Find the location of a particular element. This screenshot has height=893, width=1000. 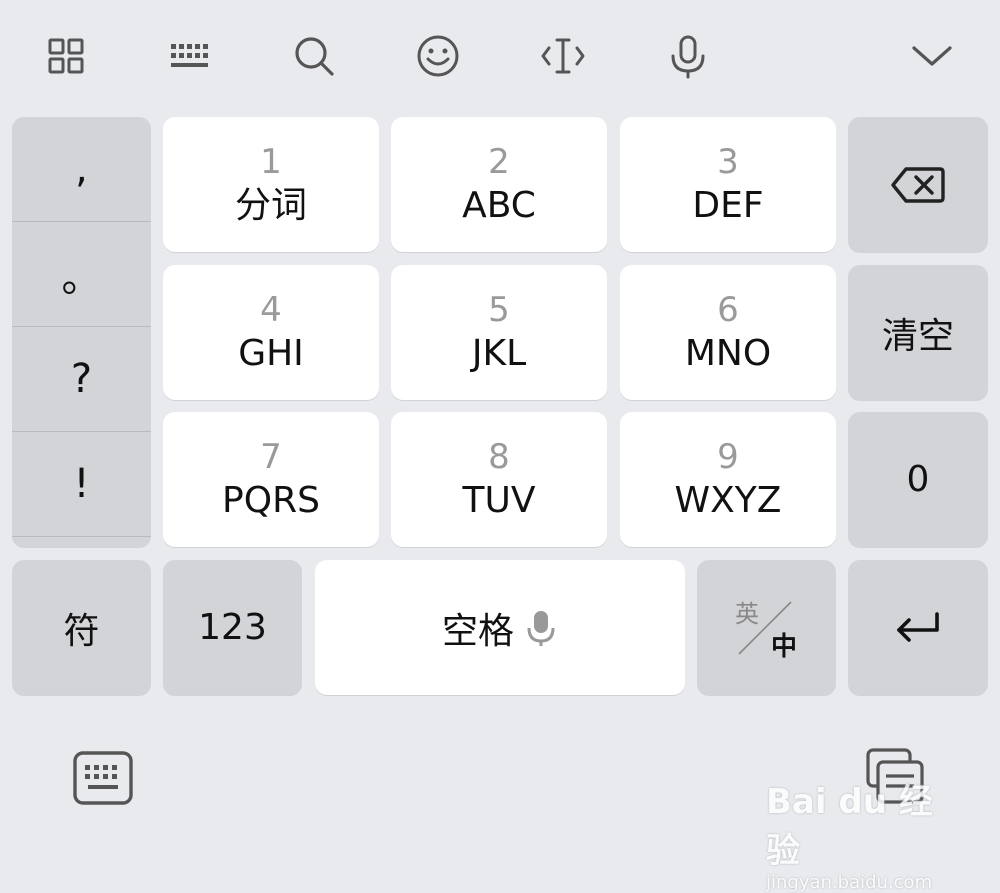

key-7: 7 PQRS is located at coordinates (271, 479).